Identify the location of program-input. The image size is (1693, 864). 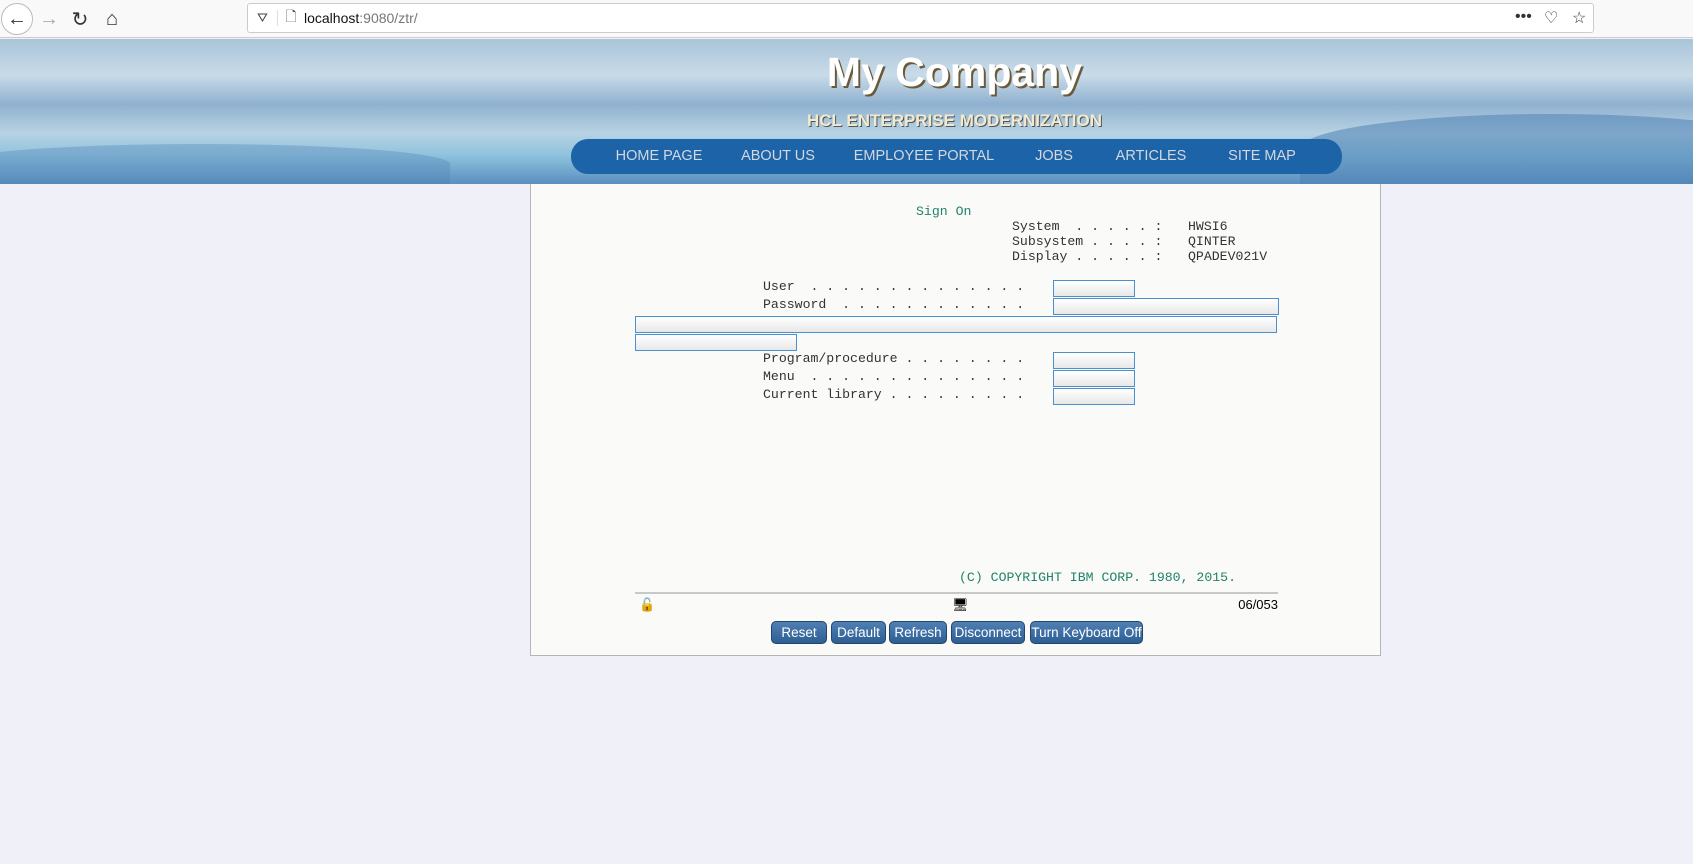
(1094, 360).